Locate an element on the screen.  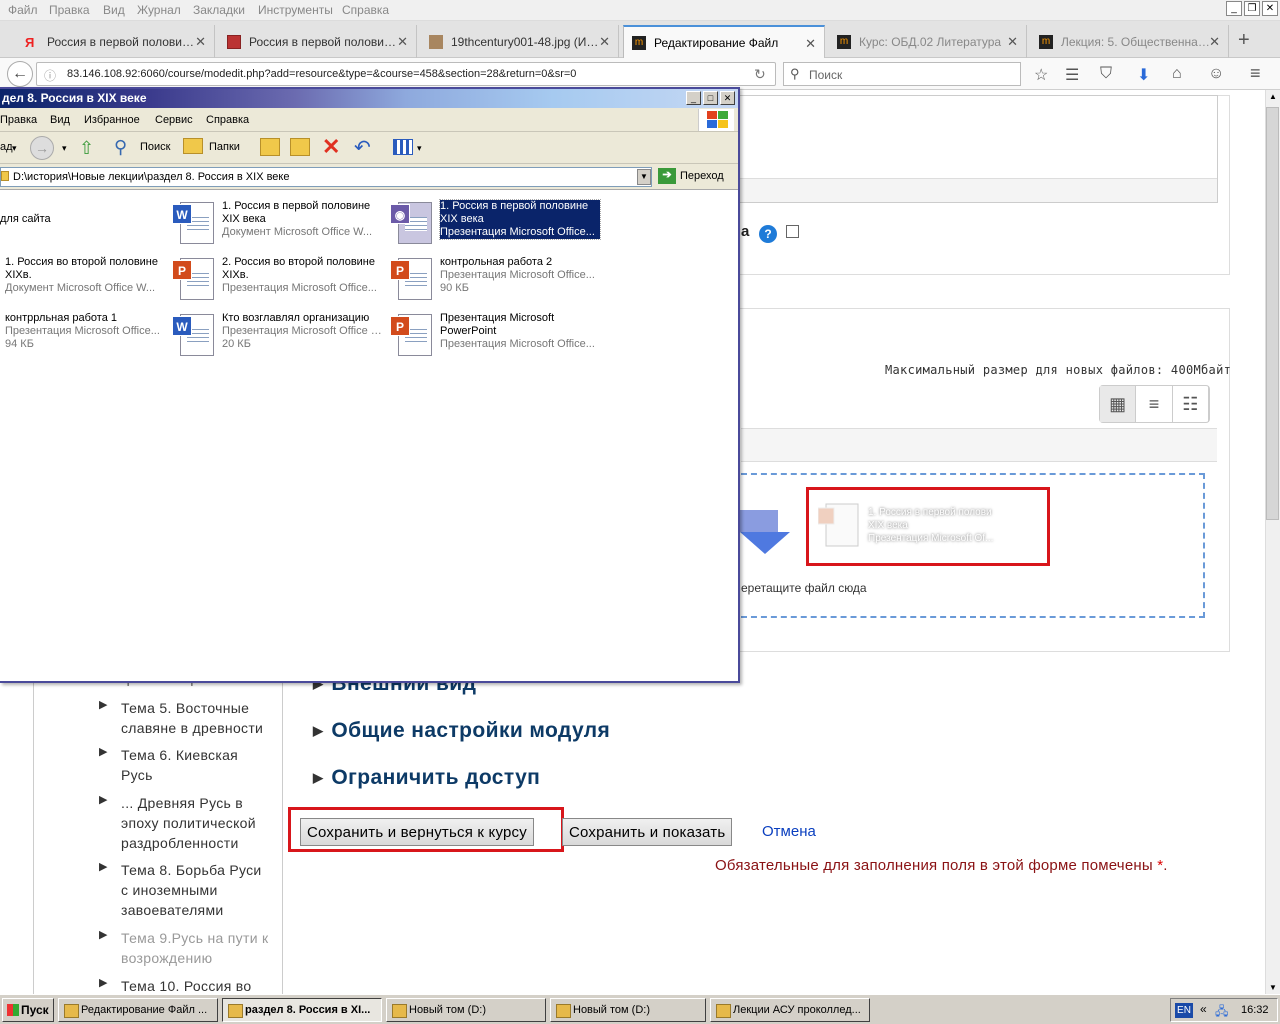
menu-help: Справка is located at coordinates (365, 10).